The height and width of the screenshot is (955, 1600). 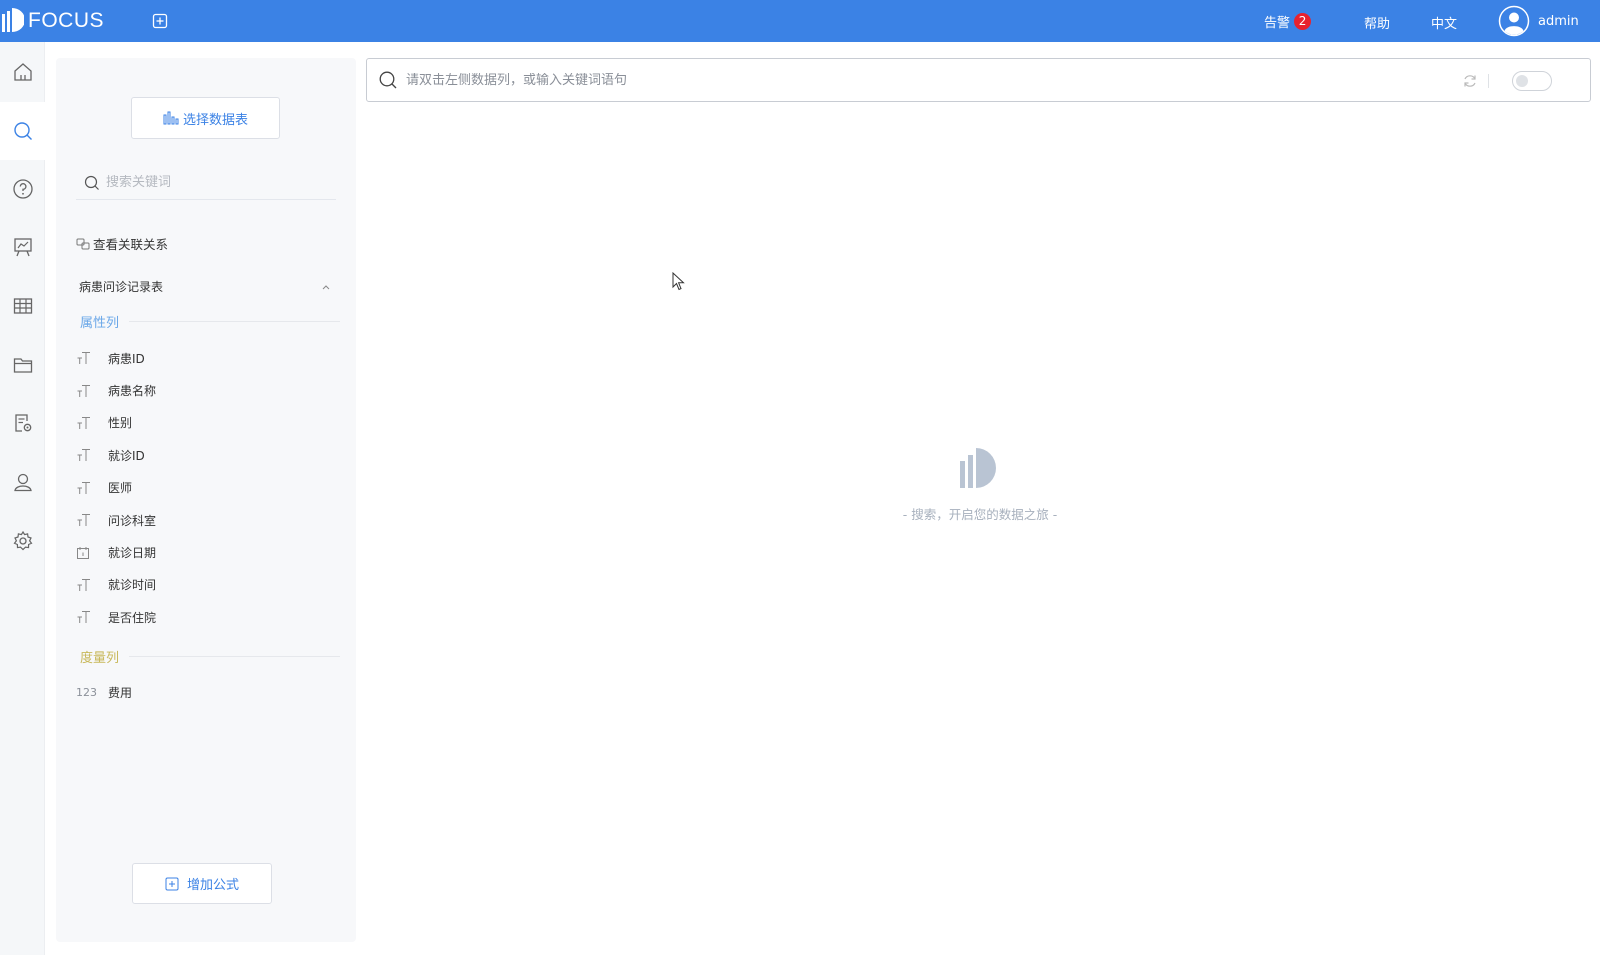 What do you see at coordinates (1303, 21) in the screenshot?
I see `alarm-count-badge: 2` at bounding box center [1303, 21].